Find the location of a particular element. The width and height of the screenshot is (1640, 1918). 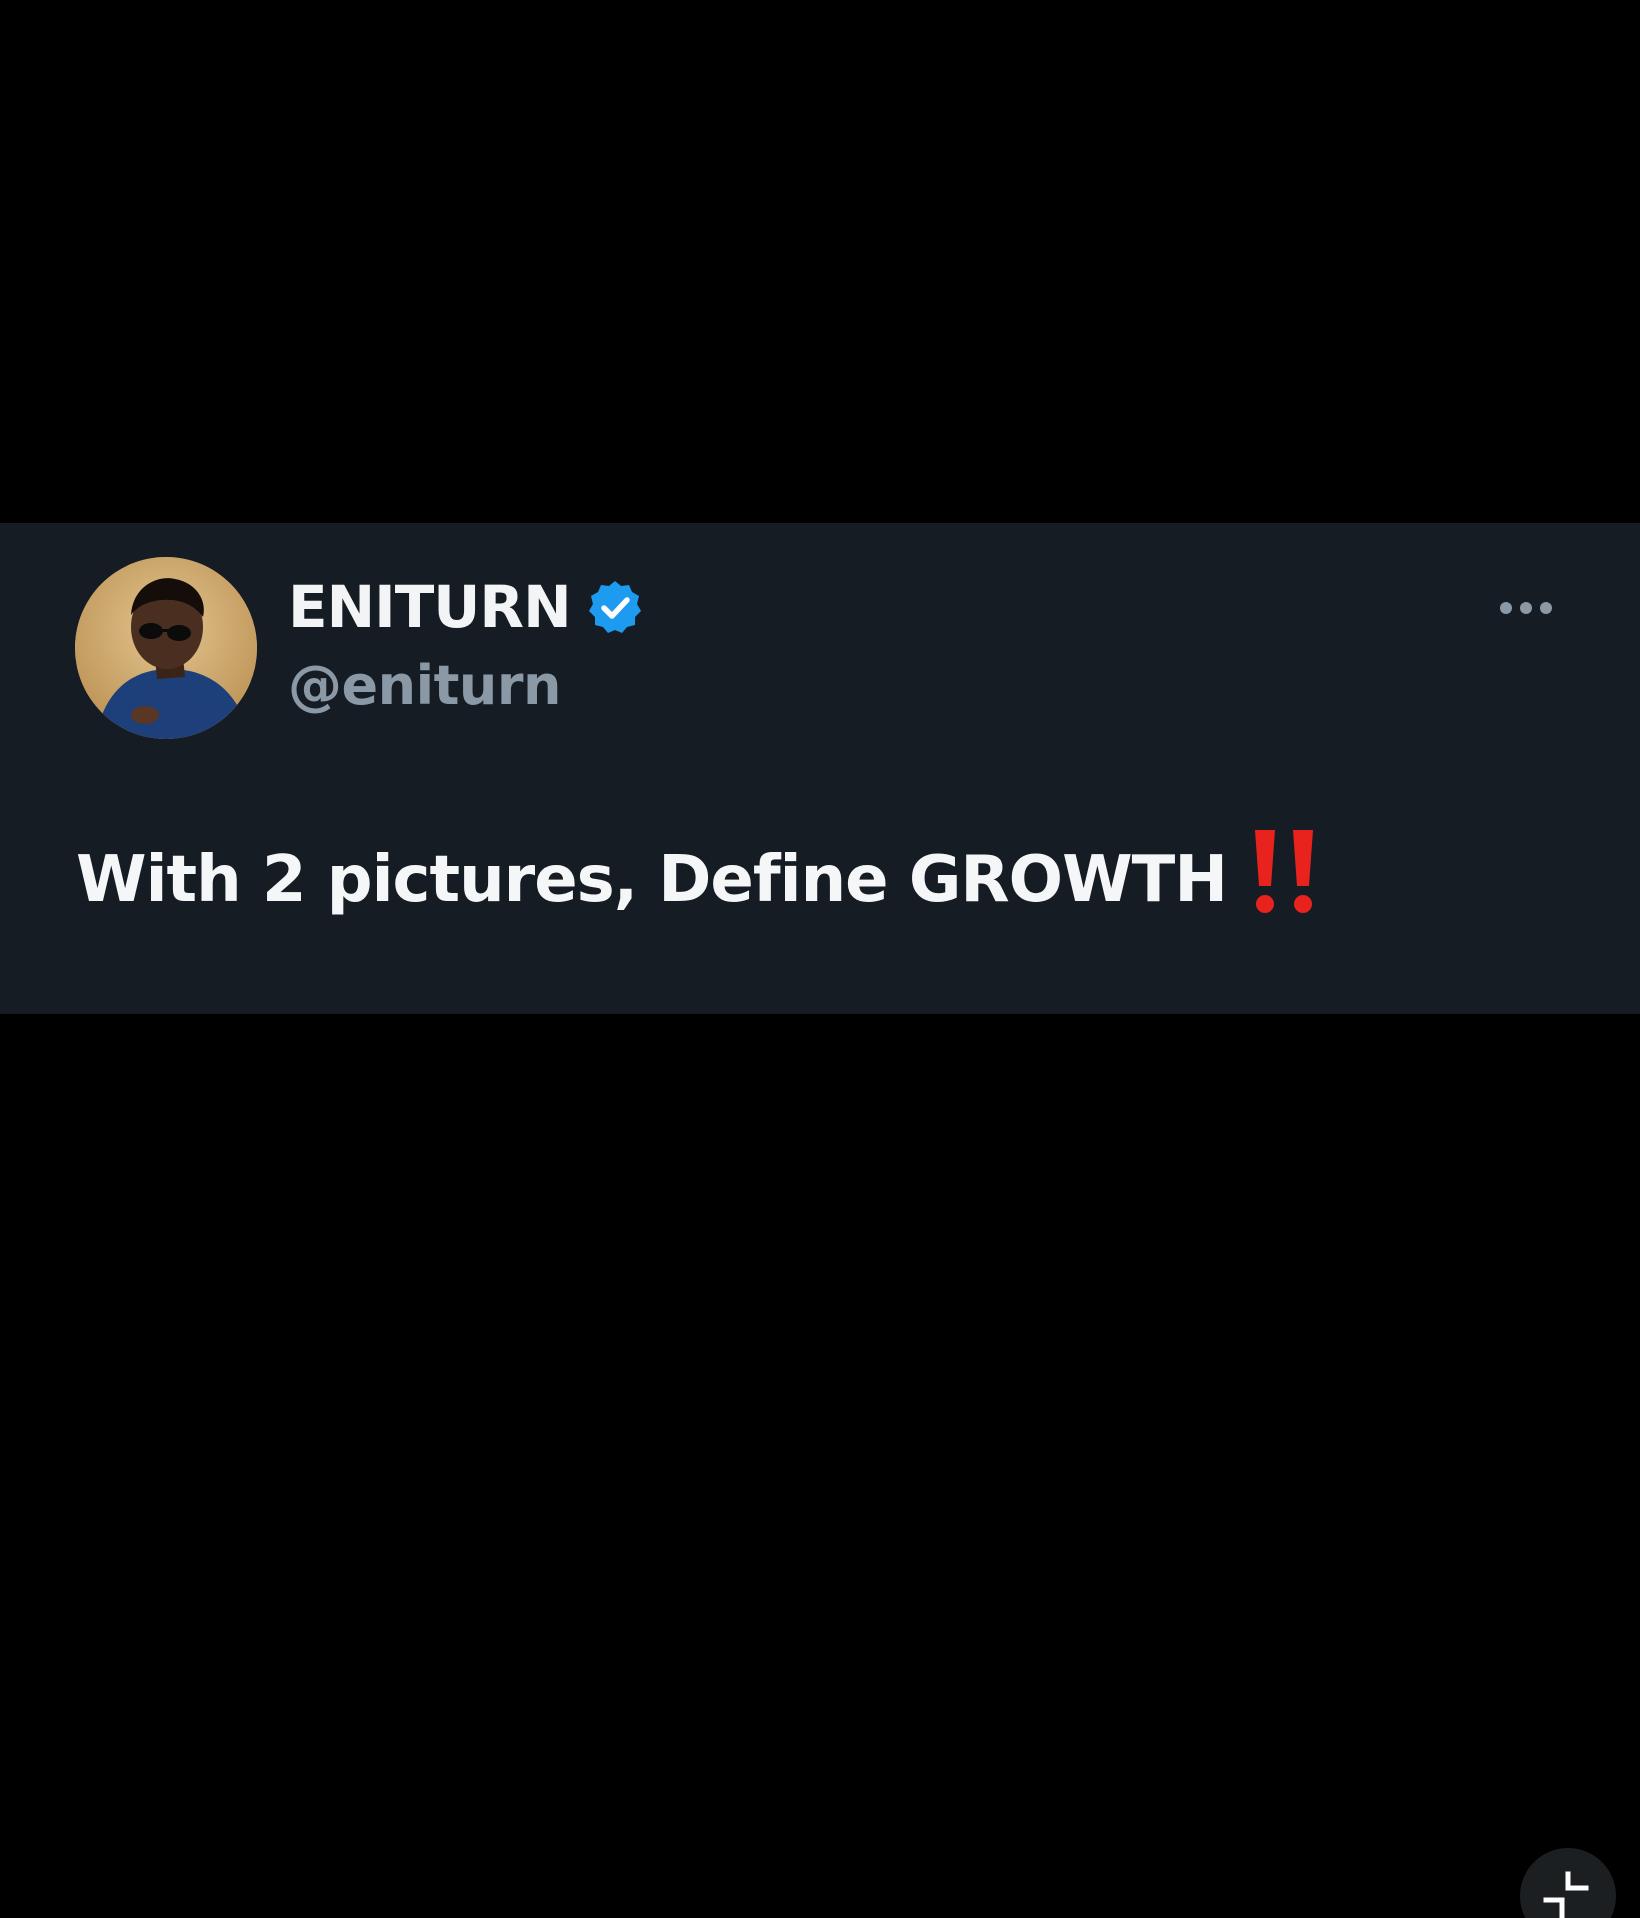

exit-fullscreen-icon is located at coordinates (1566, 1894).